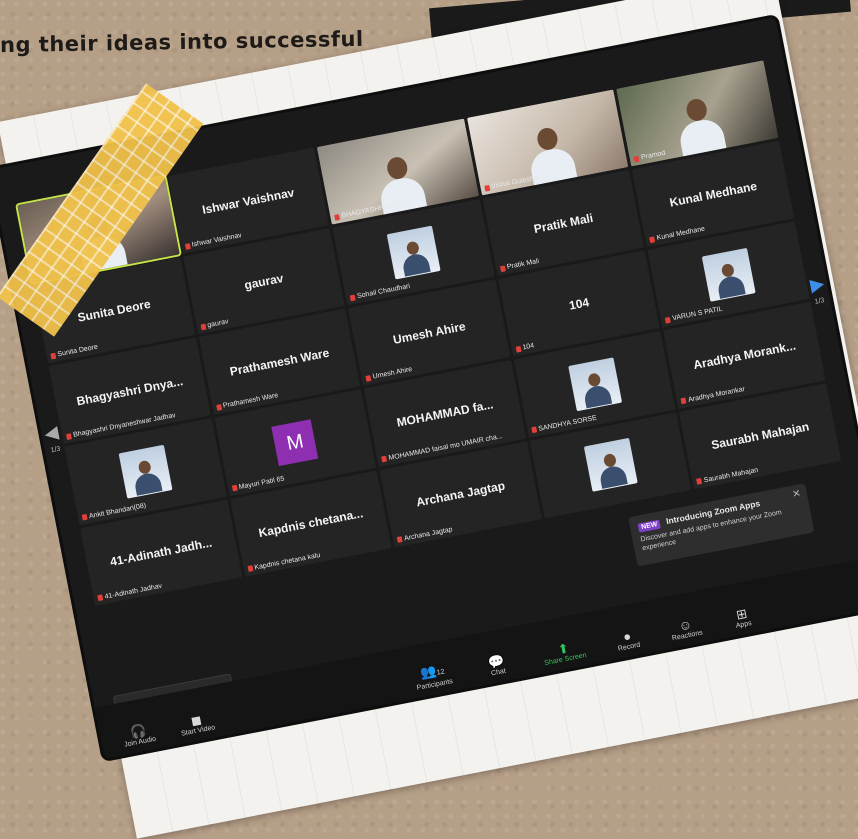 This screenshot has height=839, width=858. I want to click on record-label: Record, so click(629, 647).